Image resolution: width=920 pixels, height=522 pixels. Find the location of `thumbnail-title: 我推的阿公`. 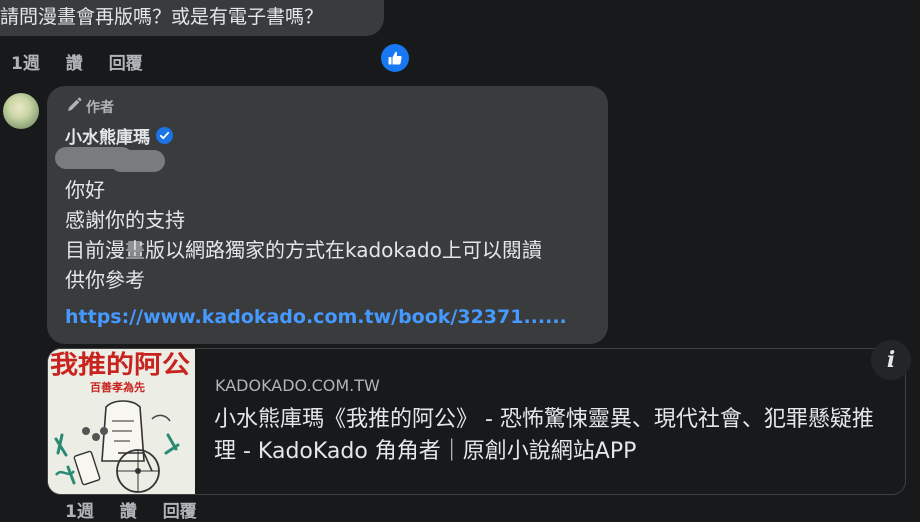

thumbnail-title: 我推的阿公 is located at coordinates (120, 364).